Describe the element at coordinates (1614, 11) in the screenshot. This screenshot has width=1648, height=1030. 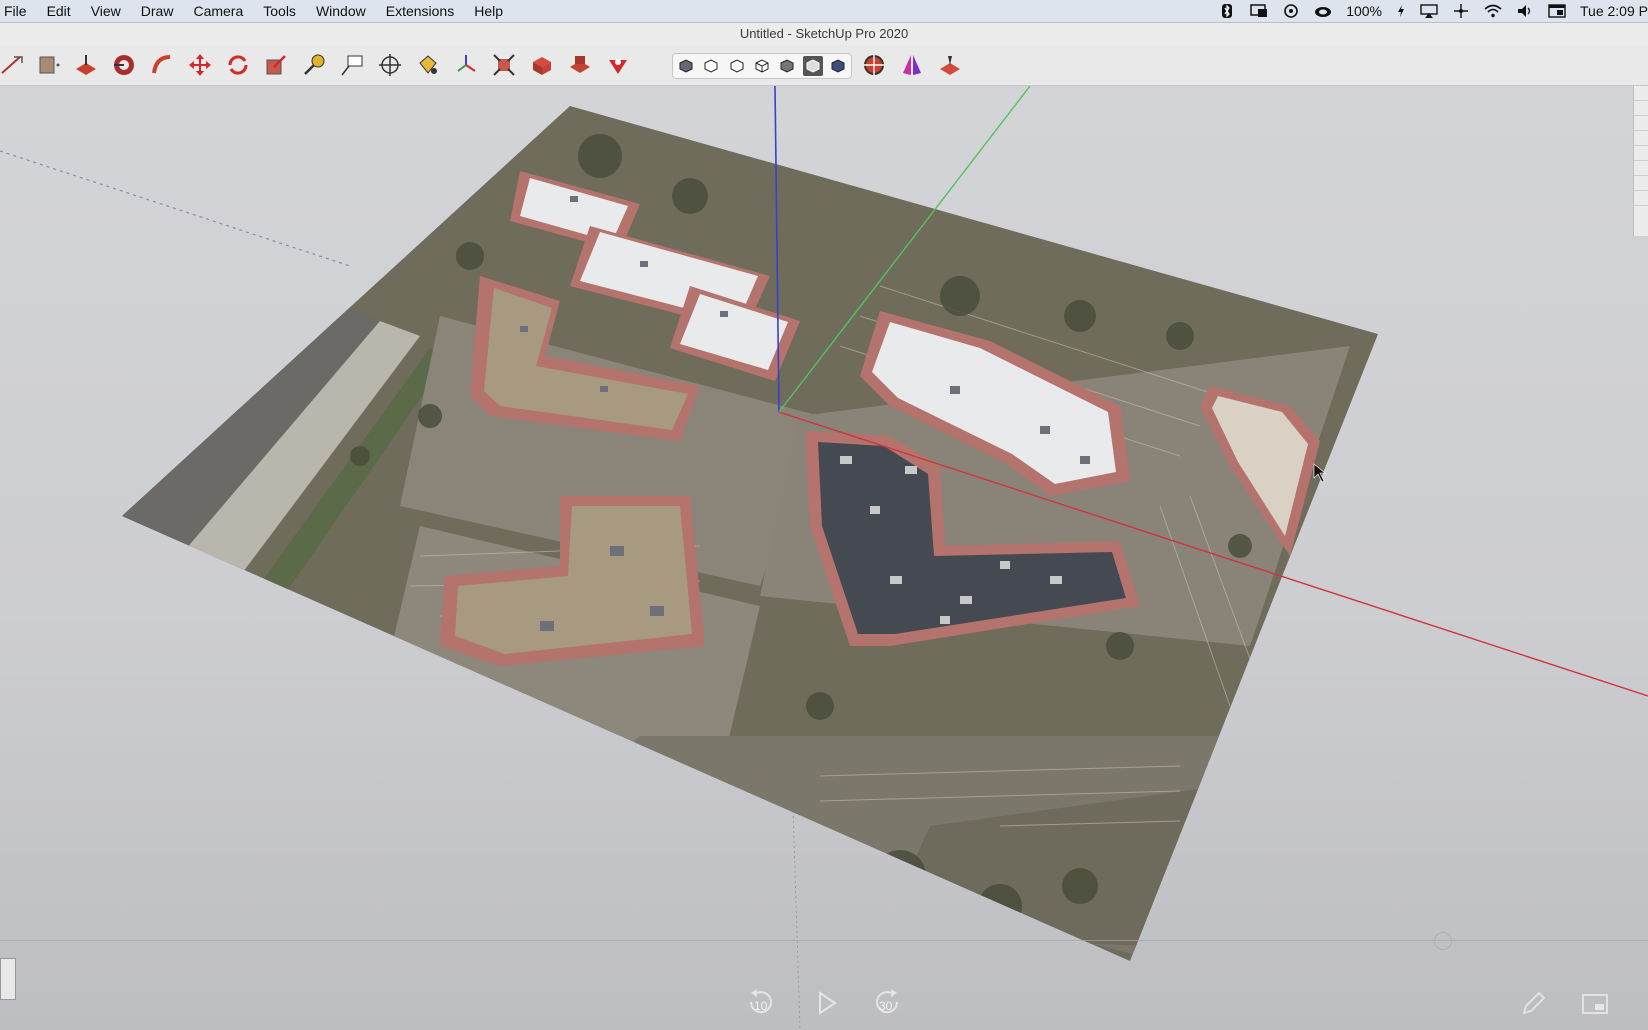
I see `clock: Tue 2:09 P` at that location.